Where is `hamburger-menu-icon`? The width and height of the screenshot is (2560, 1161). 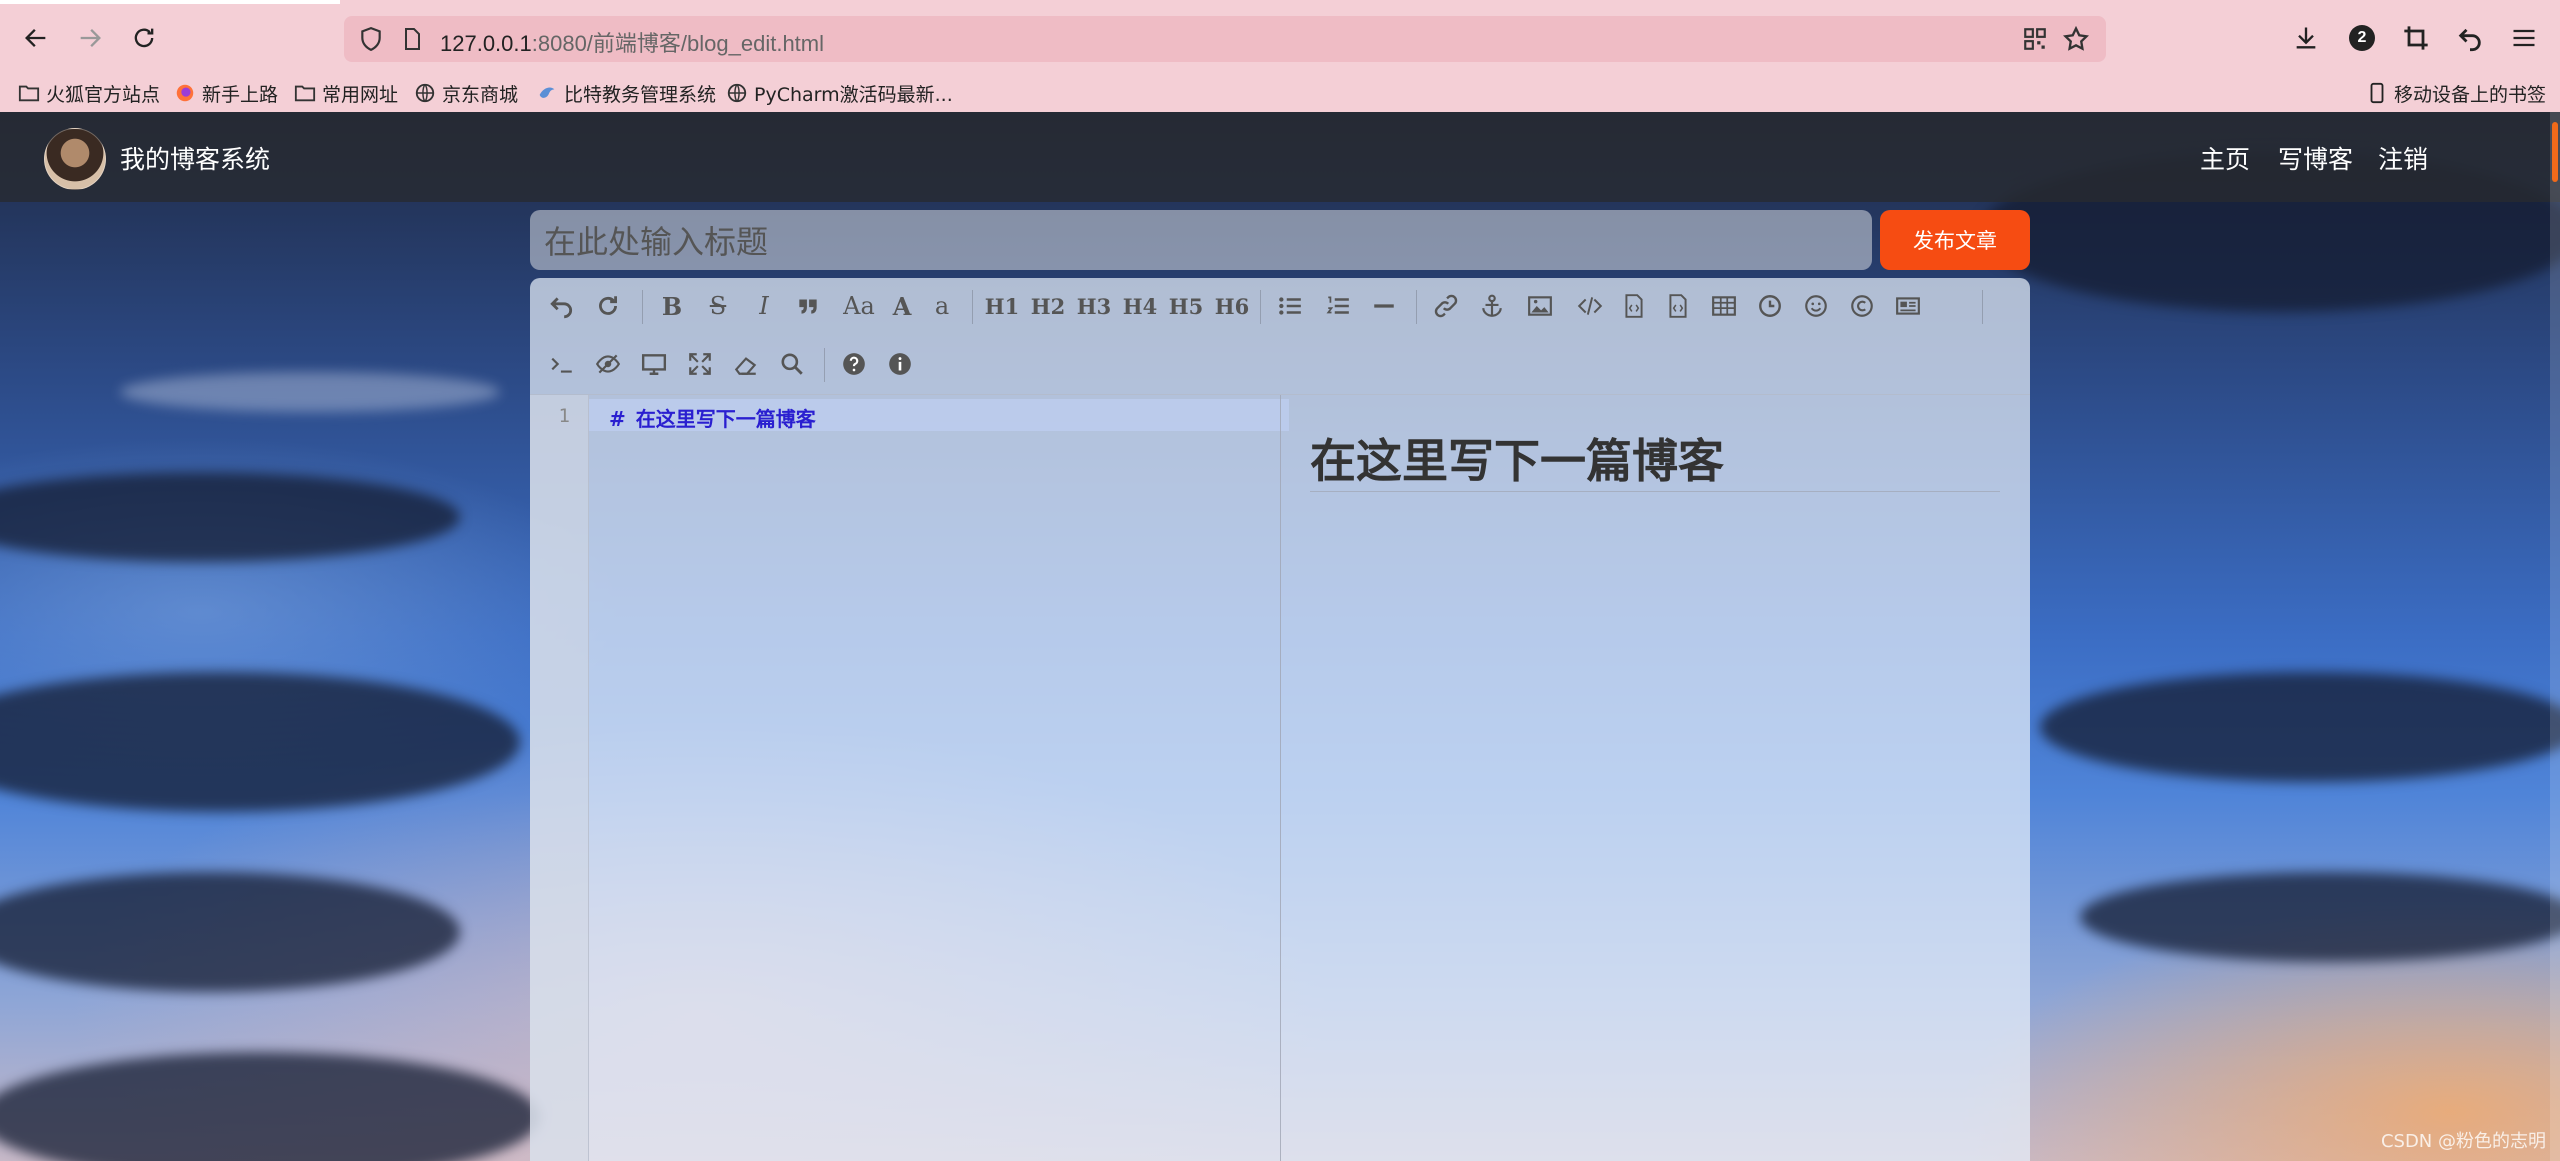 hamburger-menu-icon is located at coordinates (2524, 38).